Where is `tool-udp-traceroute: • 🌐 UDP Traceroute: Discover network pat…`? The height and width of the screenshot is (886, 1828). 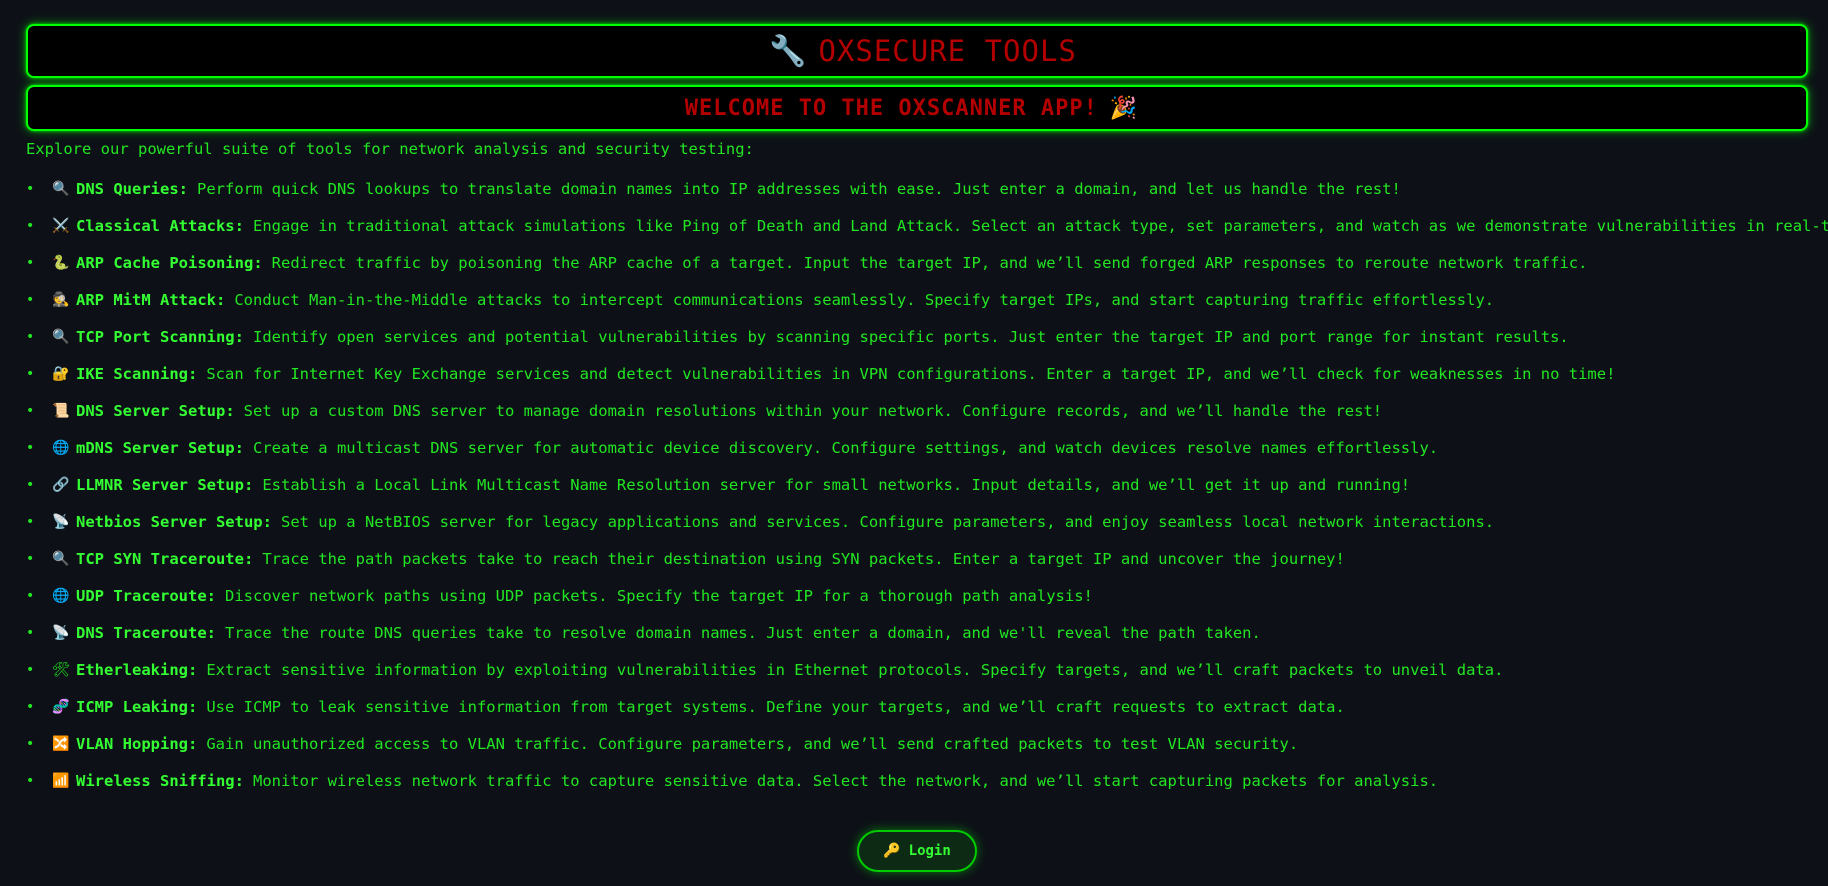 tool-udp-traceroute: • 🌐 UDP Traceroute: Discover network pat… is located at coordinates (559, 595).